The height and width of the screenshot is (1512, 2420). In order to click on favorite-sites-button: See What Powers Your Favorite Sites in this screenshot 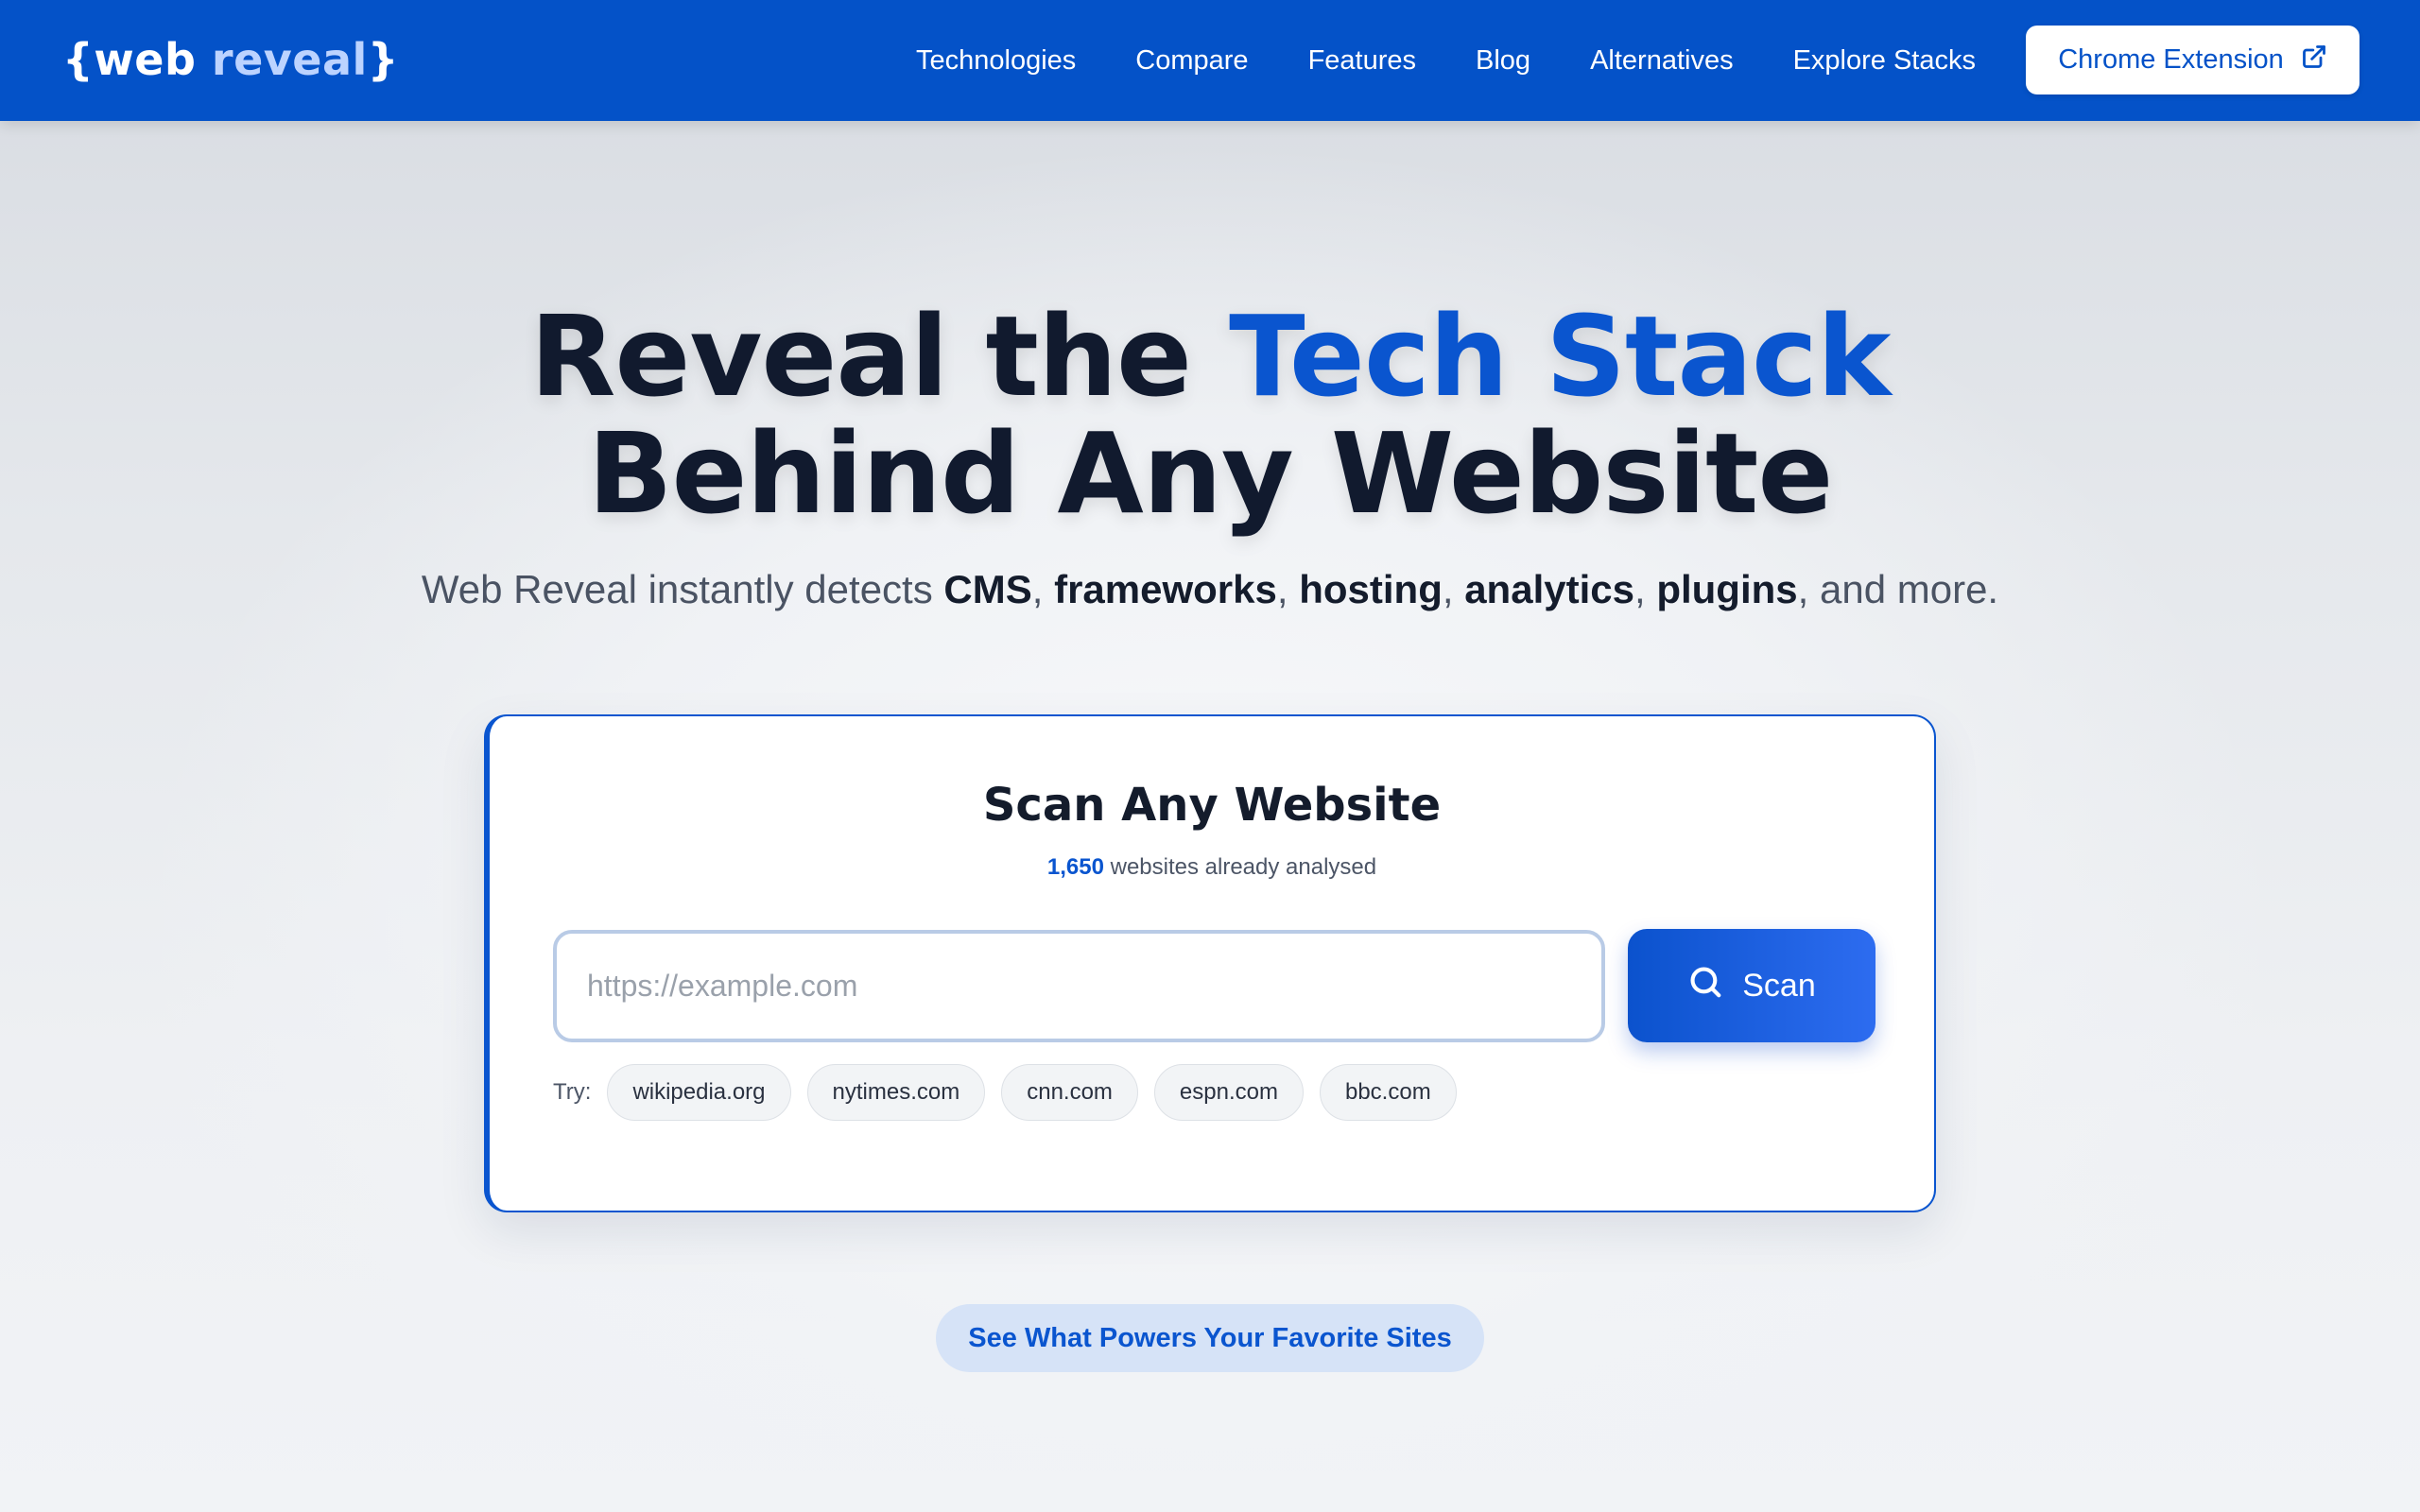, I will do `click(1210, 1338)`.